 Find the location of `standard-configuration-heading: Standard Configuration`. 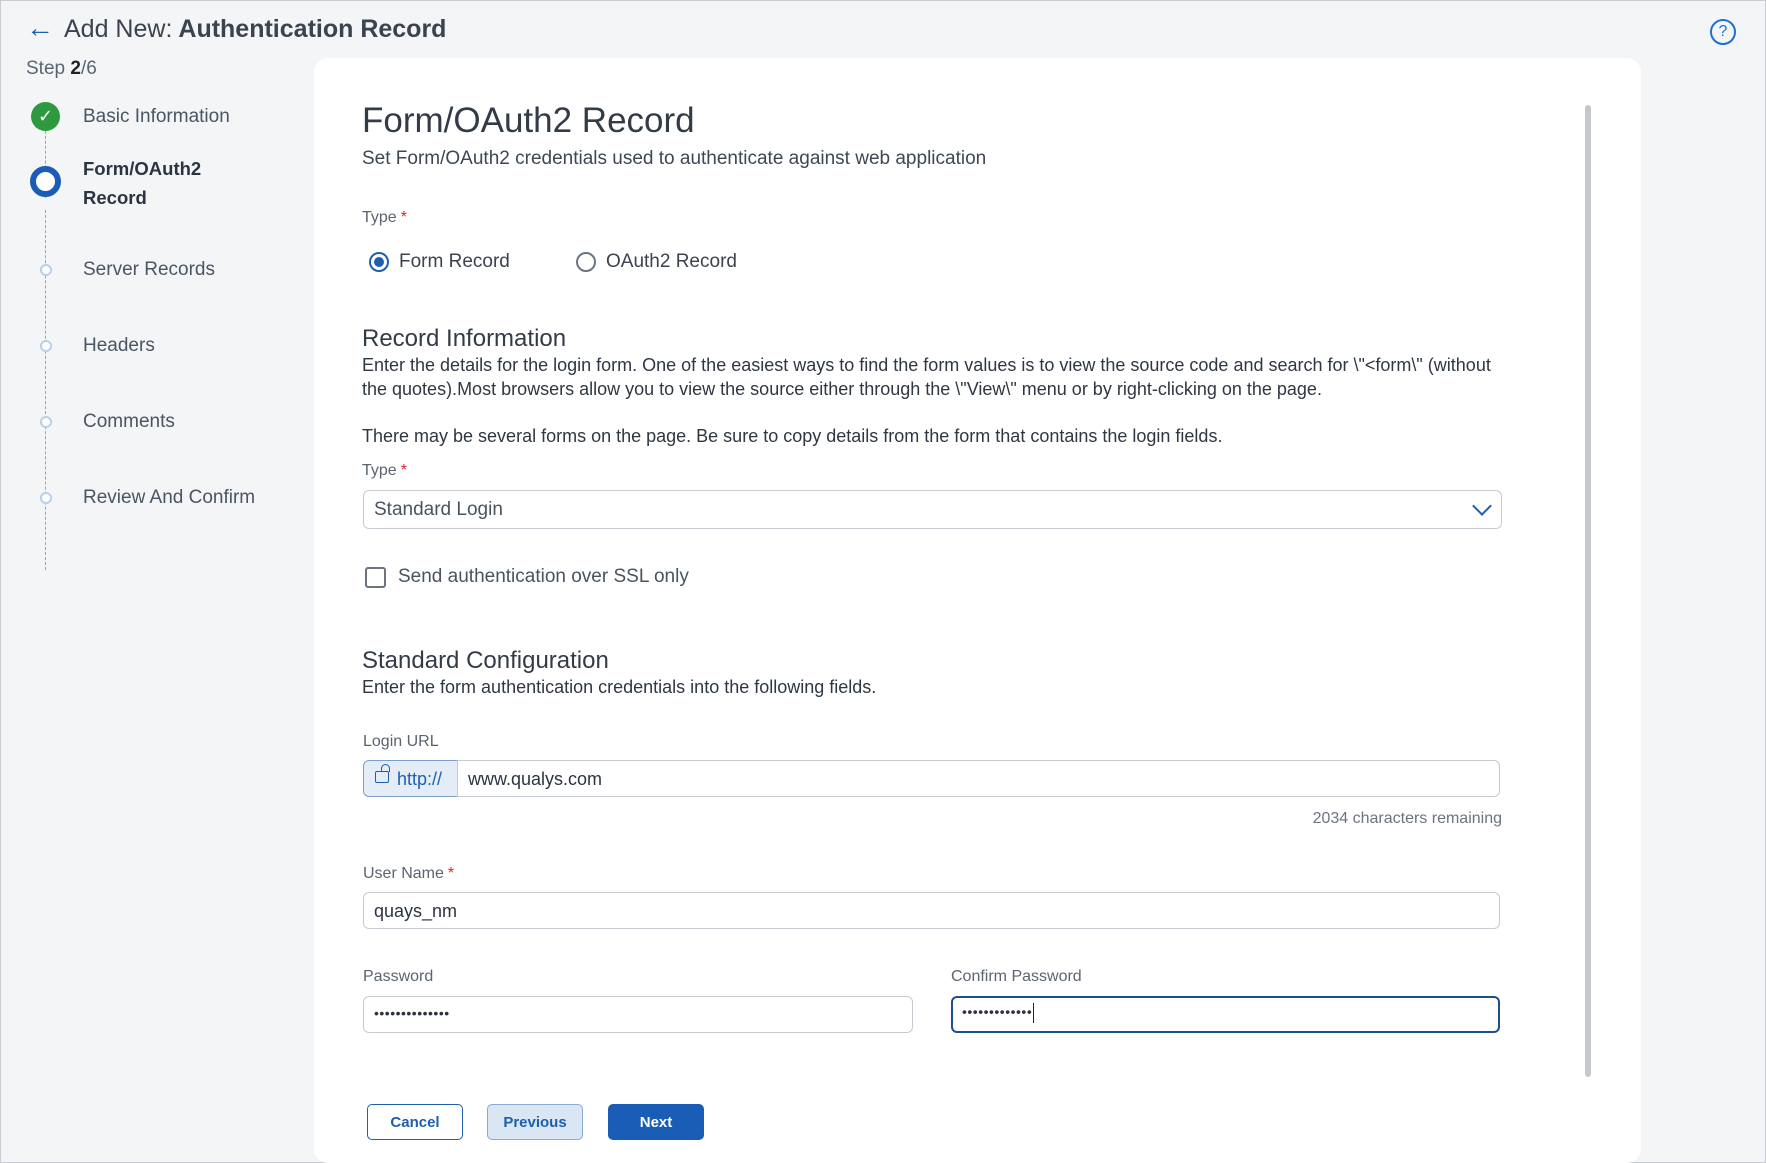

standard-configuration-heading: Standard Configuration is located at coordinates (485, 660).